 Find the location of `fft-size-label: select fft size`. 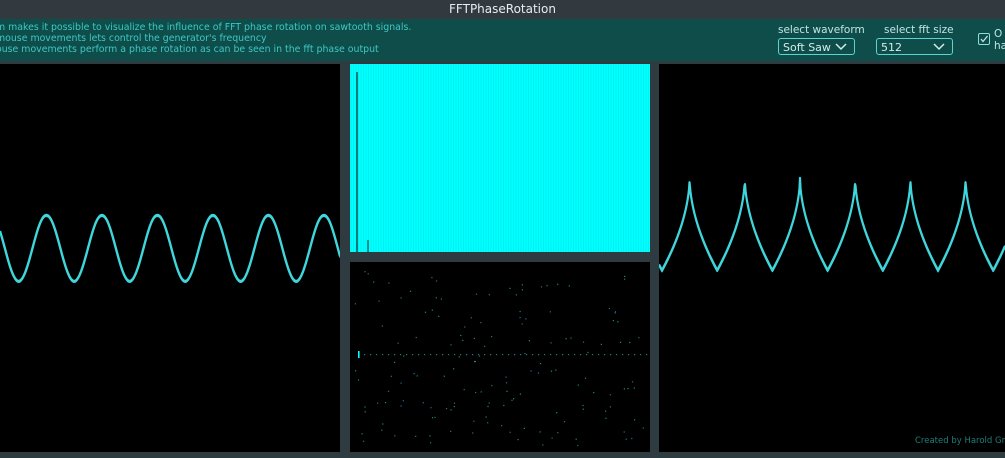

fft-size-label: select fft size is located at coordinates (919, 30).